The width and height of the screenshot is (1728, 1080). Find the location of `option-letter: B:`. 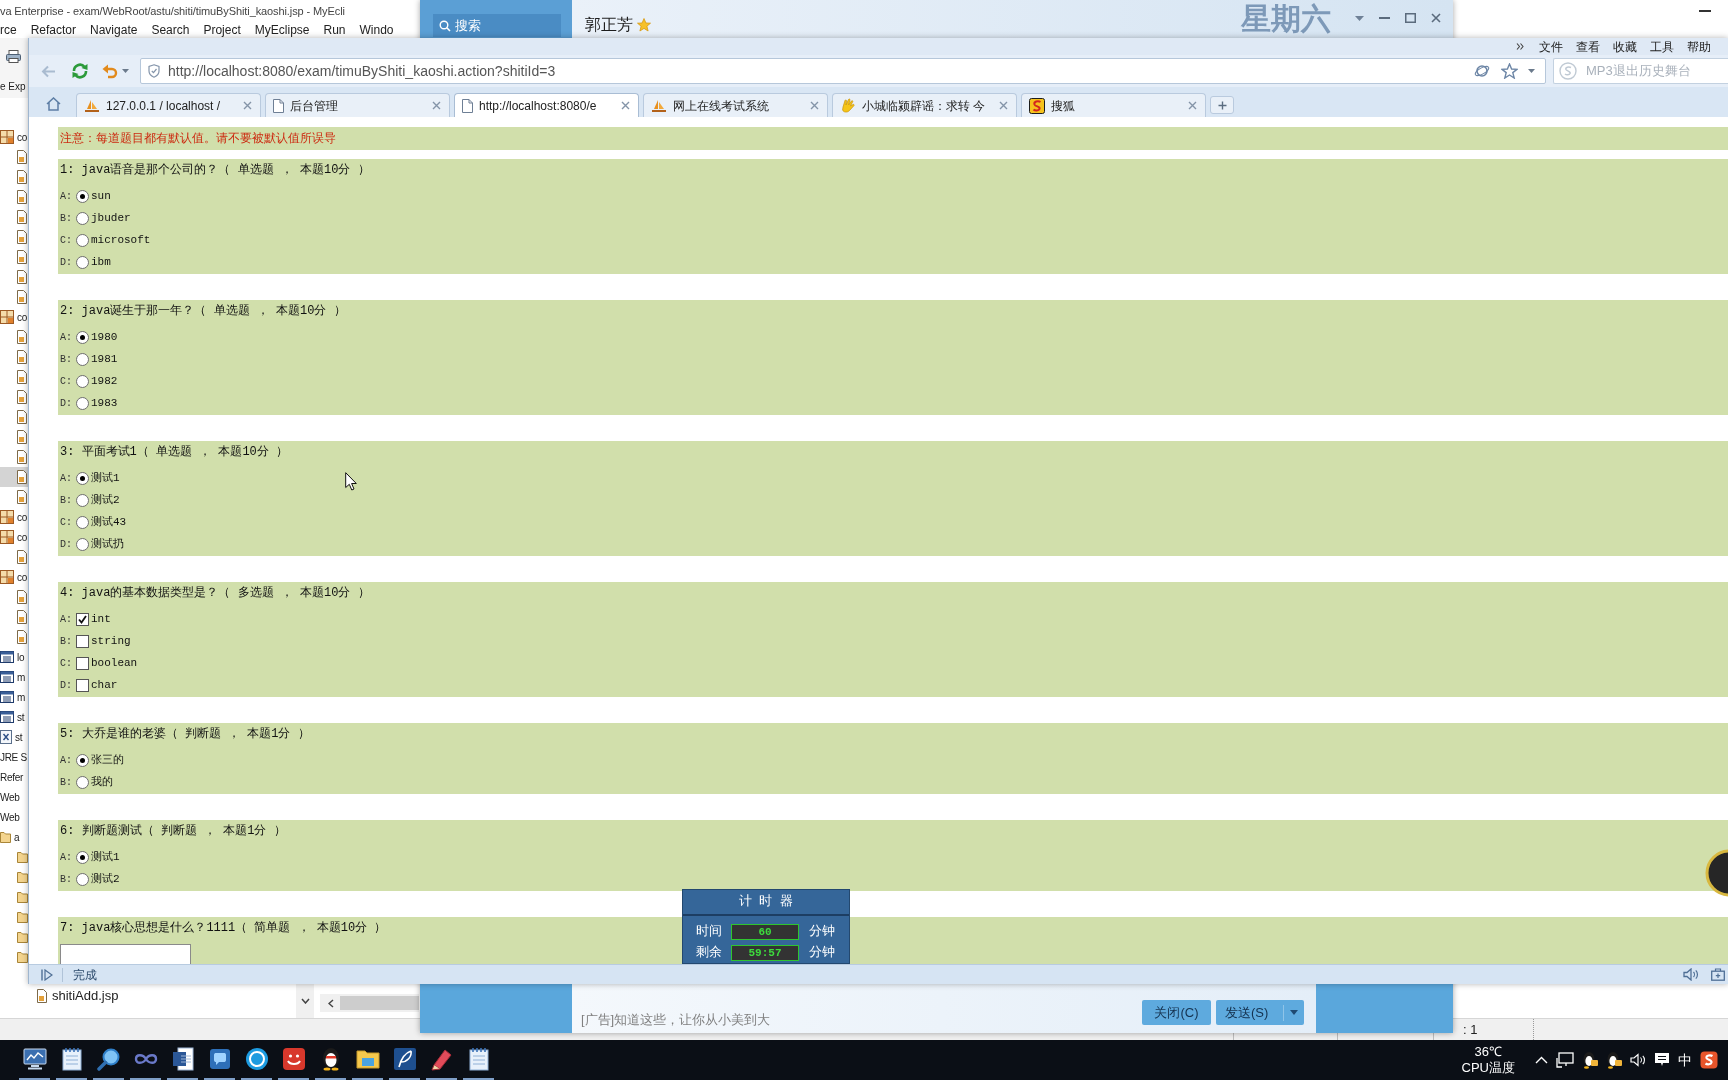

option-letter: B: is located at coordinates (66, 879).